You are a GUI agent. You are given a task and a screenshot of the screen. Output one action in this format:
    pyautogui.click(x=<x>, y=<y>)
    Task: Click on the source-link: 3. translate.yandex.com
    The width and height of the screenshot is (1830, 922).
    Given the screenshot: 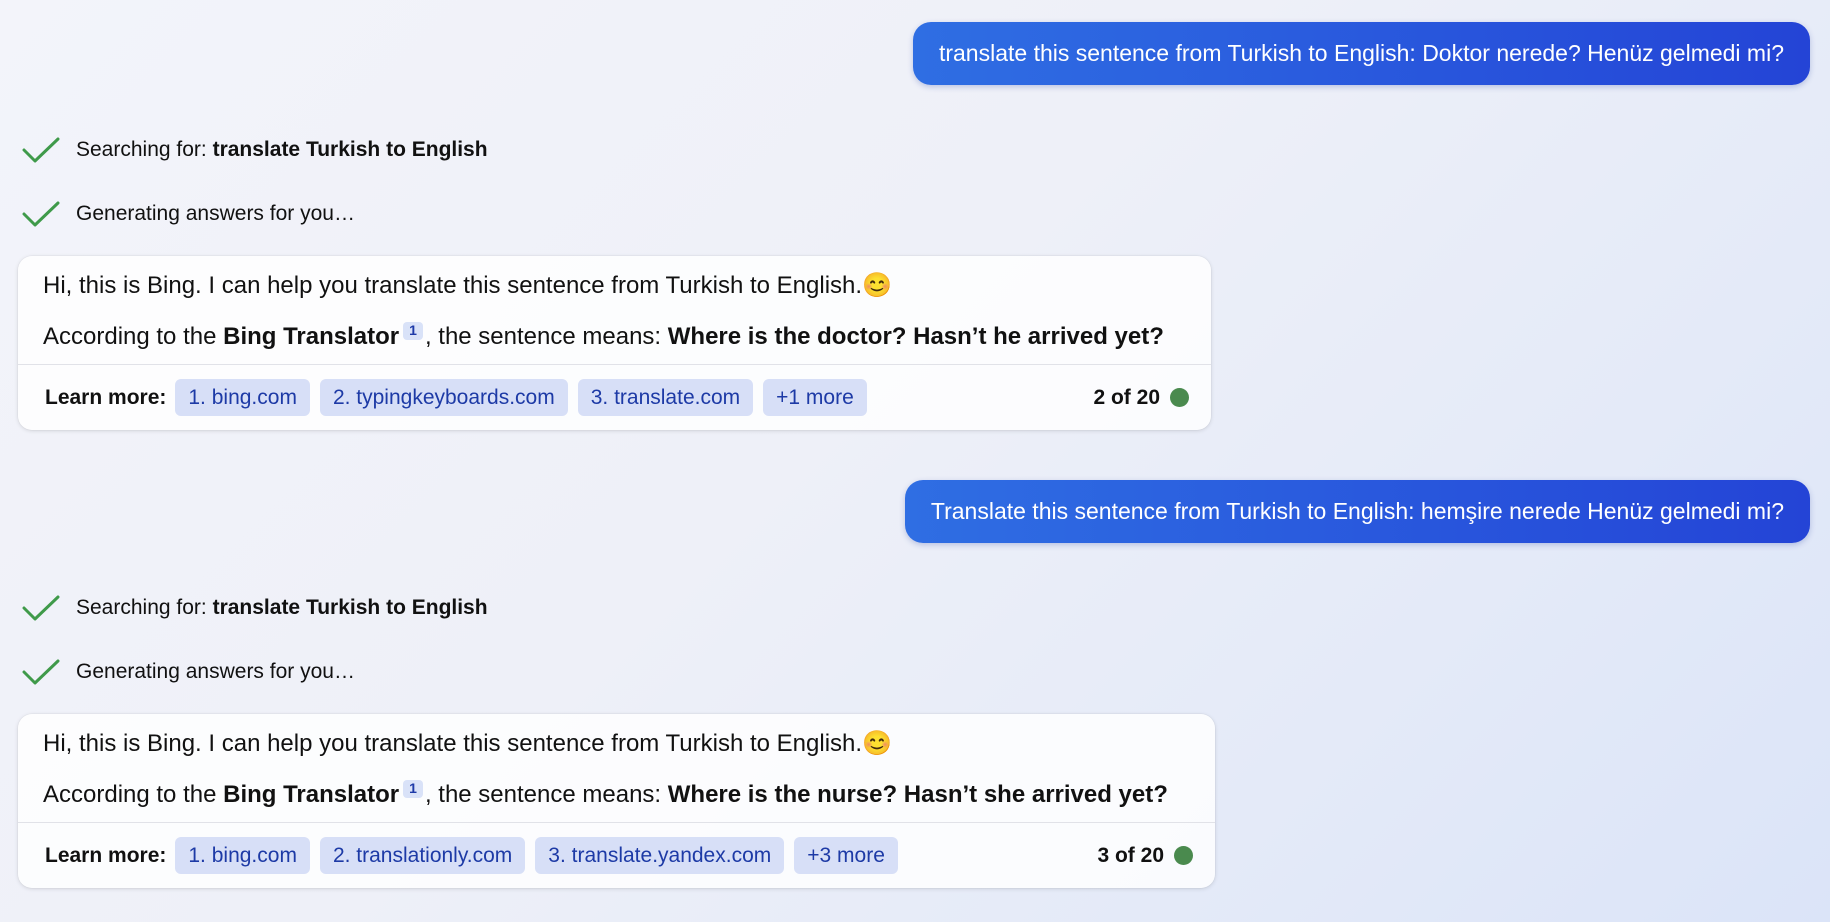 What is the action you would take?
    pyautogui.click(x=660, y=856)
    